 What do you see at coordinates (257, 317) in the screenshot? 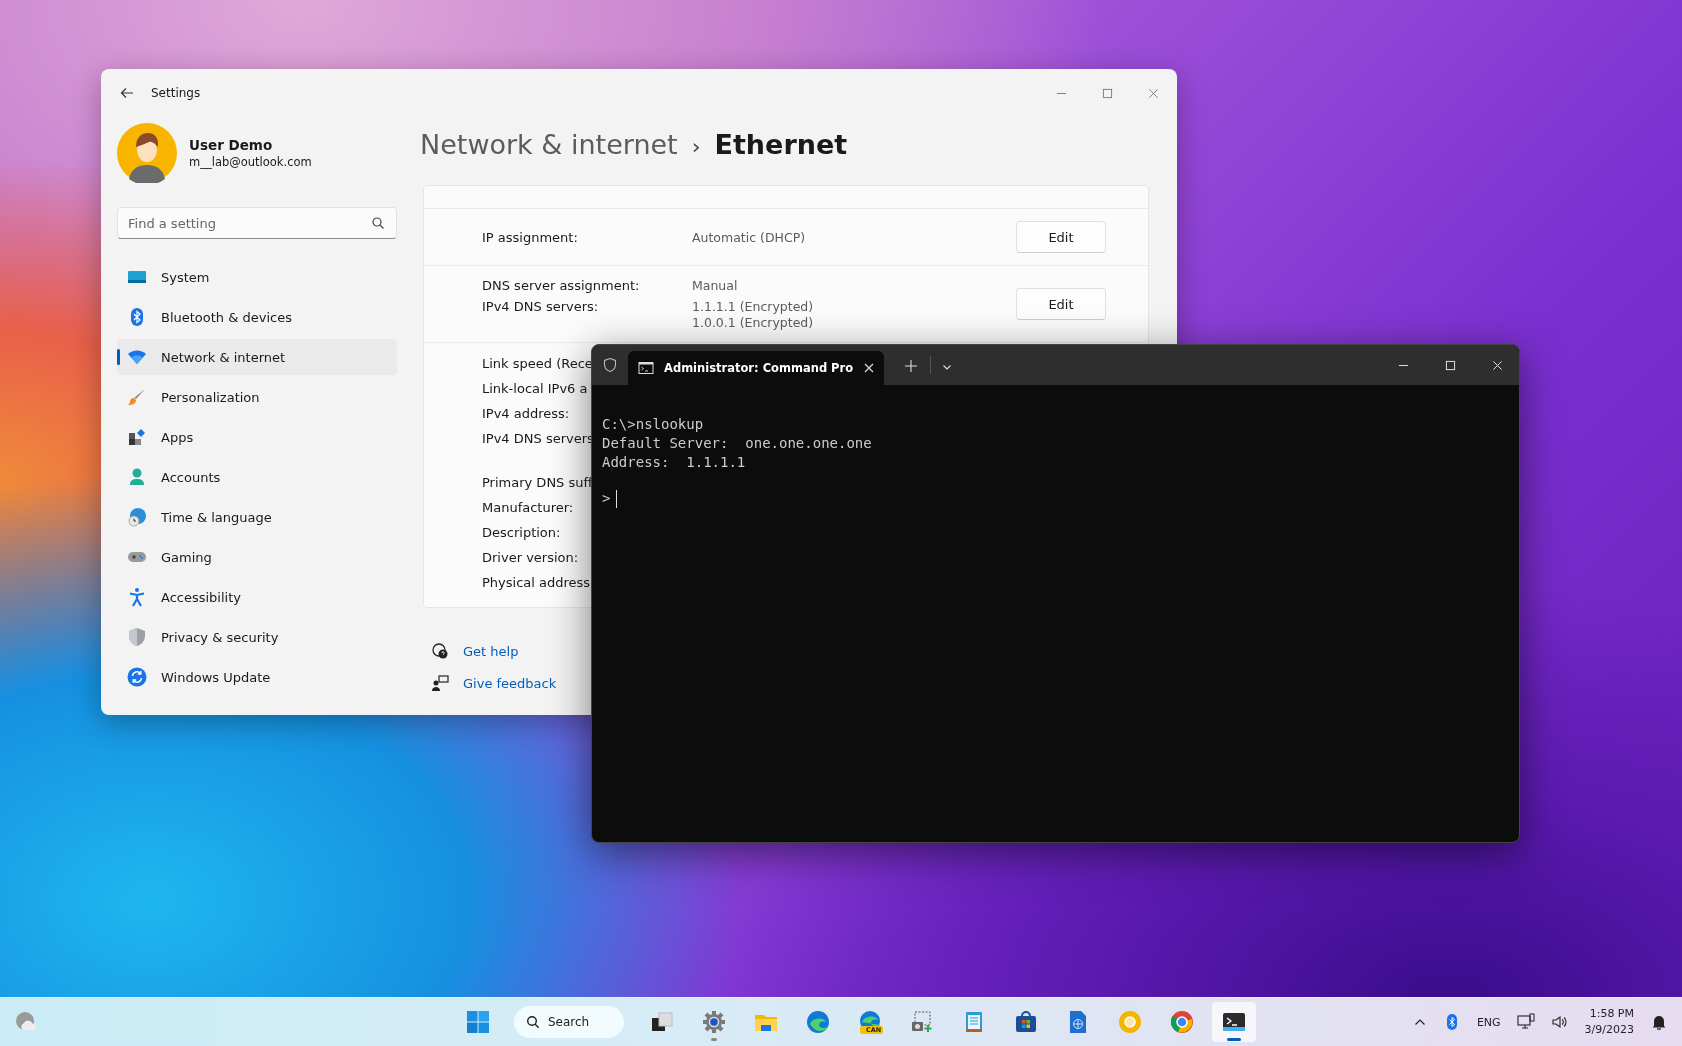
I see `nav-item: Bluetooth & devices` at bounding box center [257, 317].